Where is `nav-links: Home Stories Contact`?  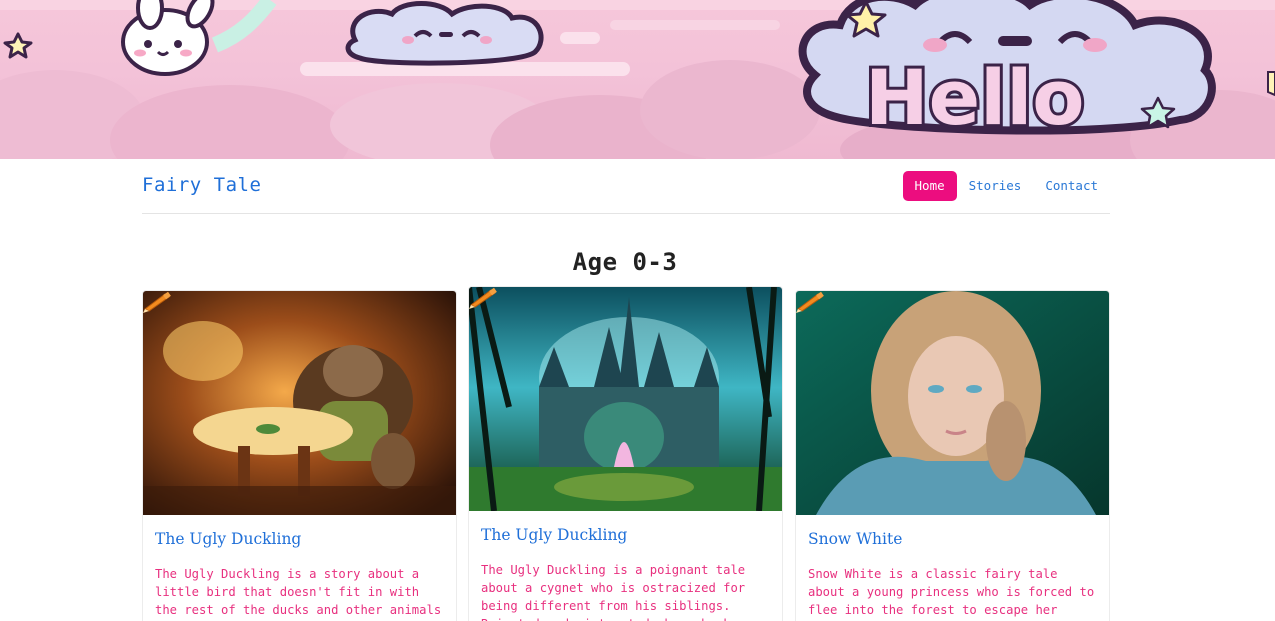 nav-links: Home Stories Contact is located at coordinates (1006, 186).